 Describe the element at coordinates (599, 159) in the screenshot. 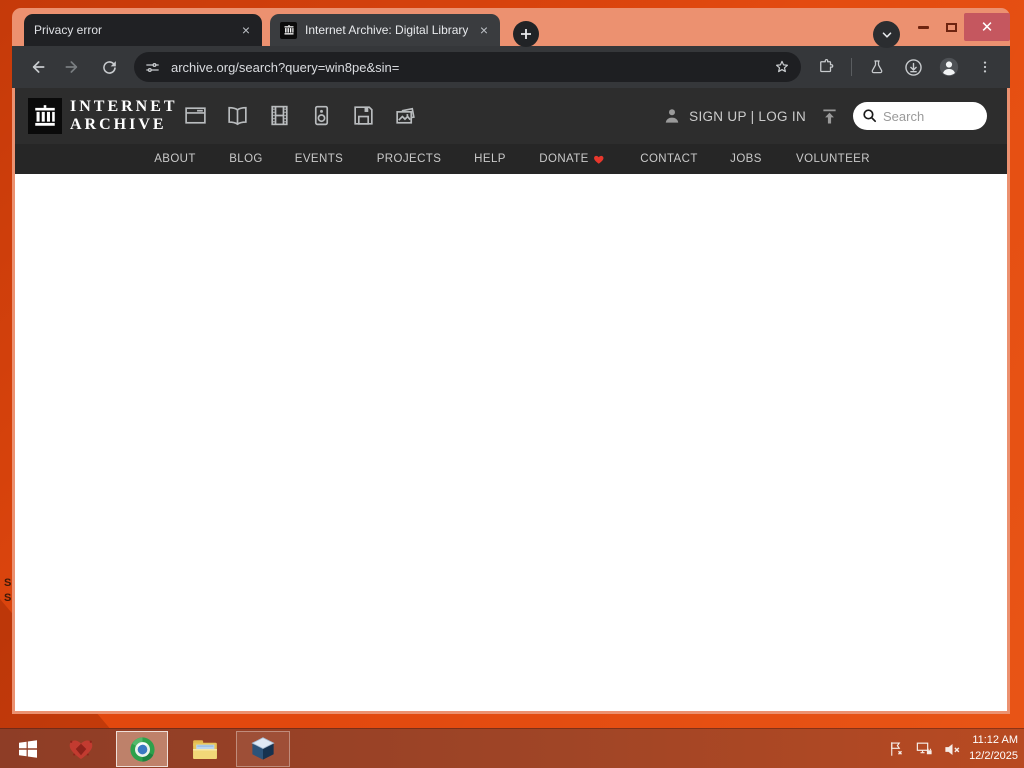

I see `donate-heart-icon` at that location.